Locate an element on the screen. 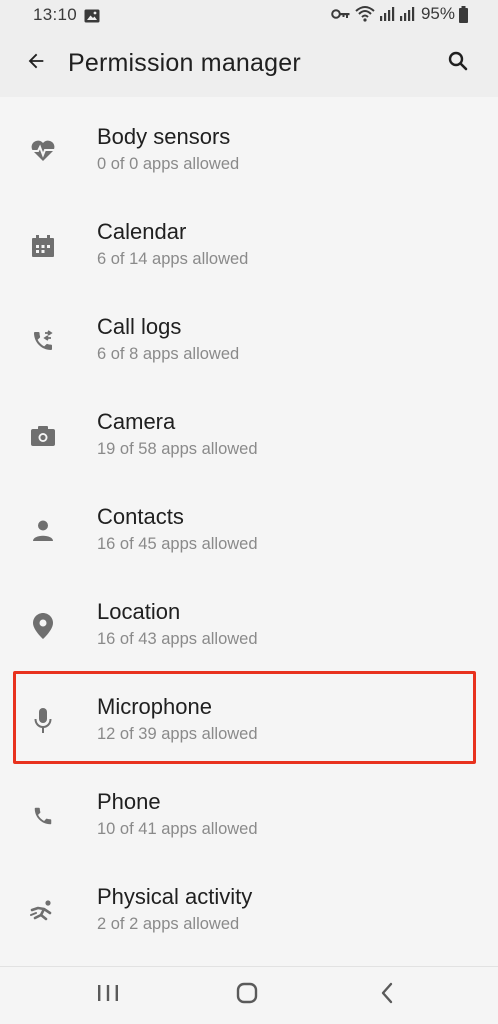 The image size is (498, 1024). page-title: Permission manager is located at coordinates (184, 63).